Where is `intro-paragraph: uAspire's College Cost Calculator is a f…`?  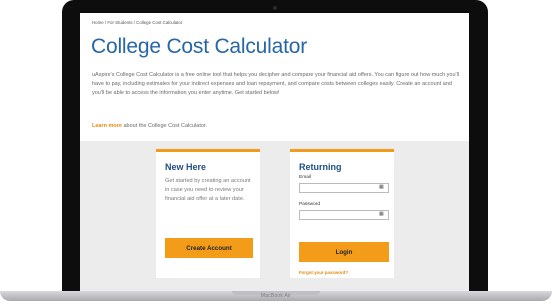 intro-paragraph: uAspire's College Cost Calculator is a f… is located at coordinates (276, 84).